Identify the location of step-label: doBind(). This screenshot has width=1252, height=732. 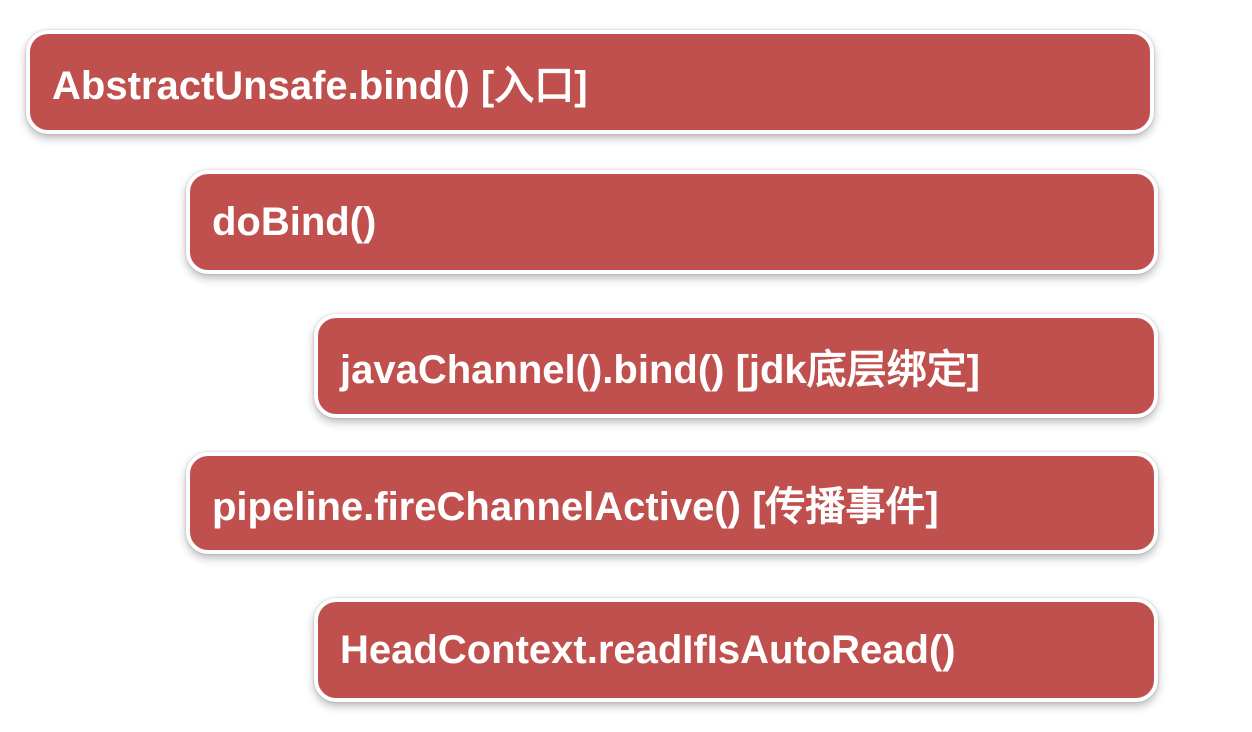
(294, 221).